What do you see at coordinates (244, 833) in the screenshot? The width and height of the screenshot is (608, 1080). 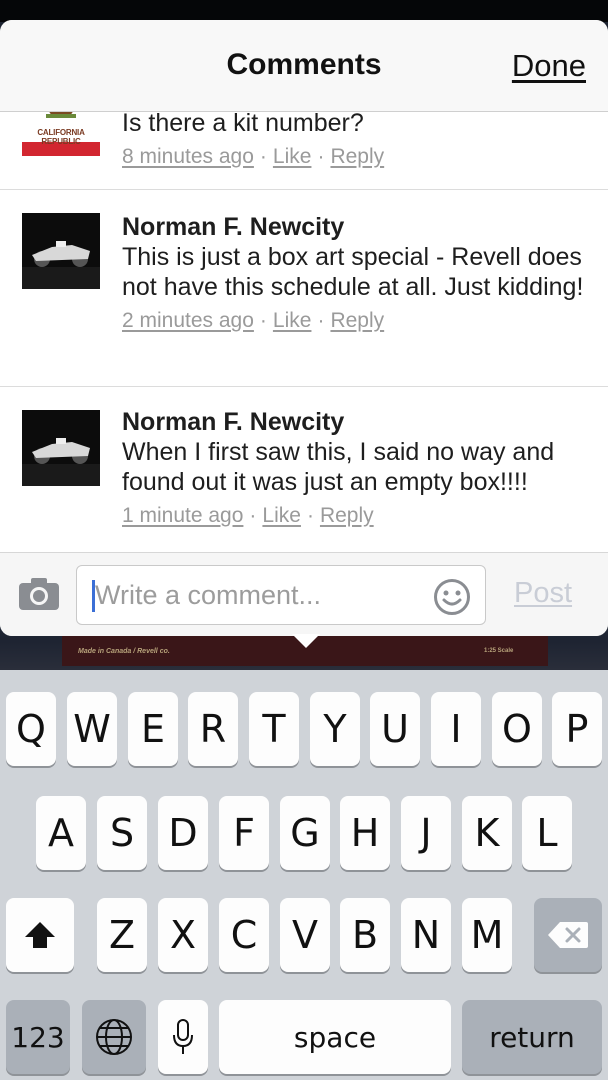 I see `key-f: F` at bounding box center [244, 833].